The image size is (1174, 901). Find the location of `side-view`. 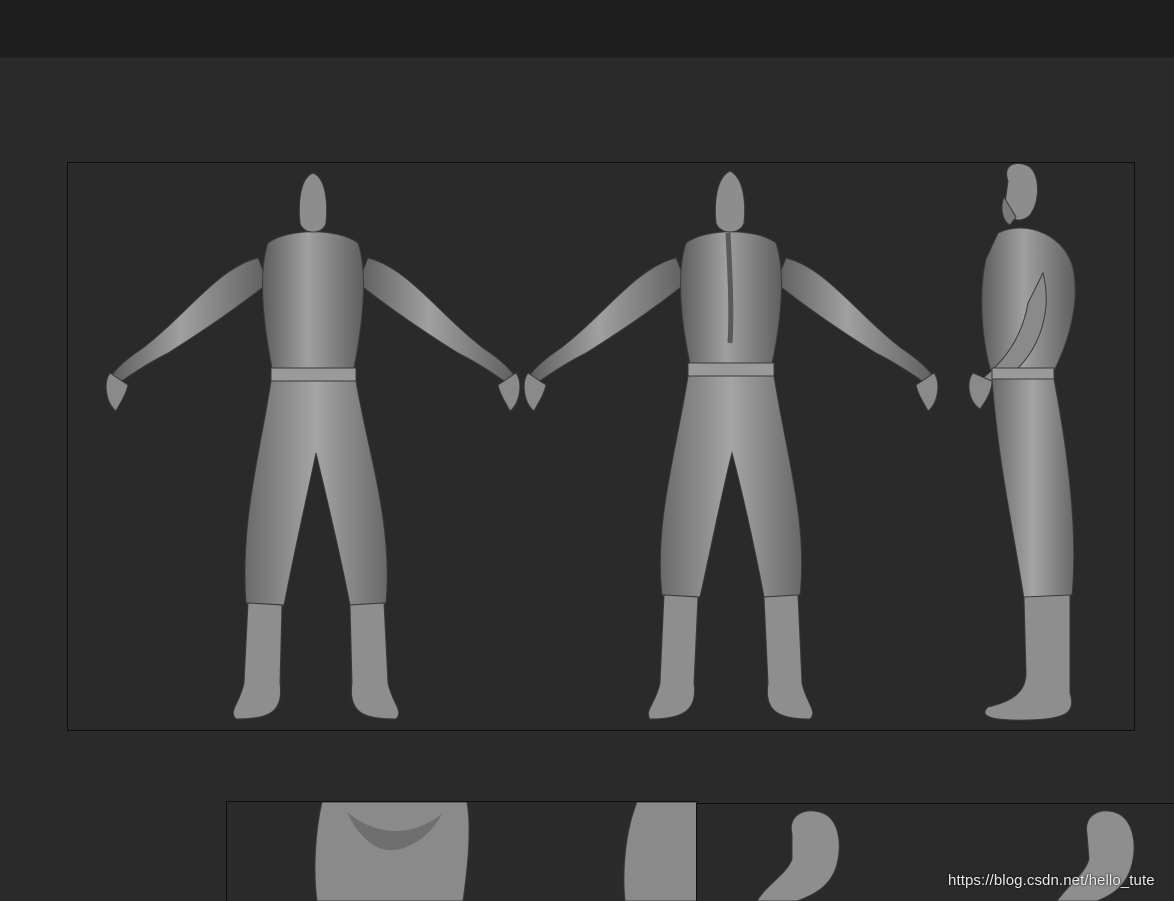

side-view is located at coordinates (1022, 442).